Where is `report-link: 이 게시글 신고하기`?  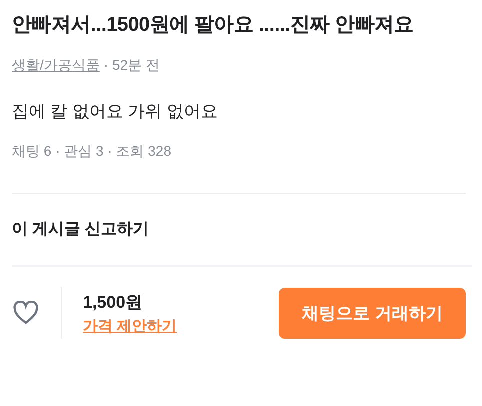
report-link: 이 게시글 신고하기 is located at coordinates (239, 229).